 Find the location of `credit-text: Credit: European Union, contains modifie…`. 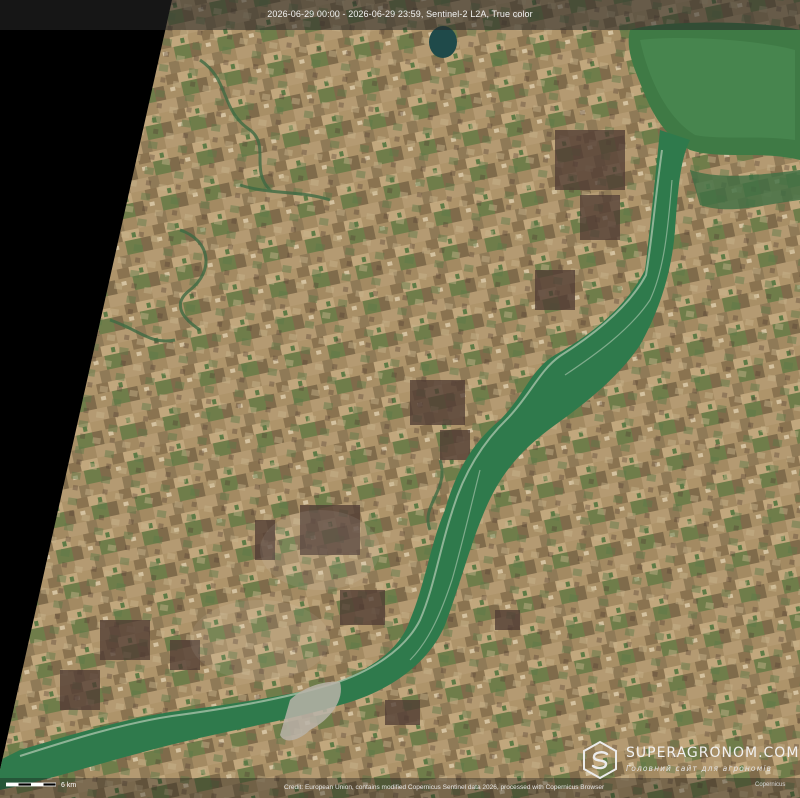

credit-text: Credit: European Union, contains modifie… is located at coordinates (444, 787).